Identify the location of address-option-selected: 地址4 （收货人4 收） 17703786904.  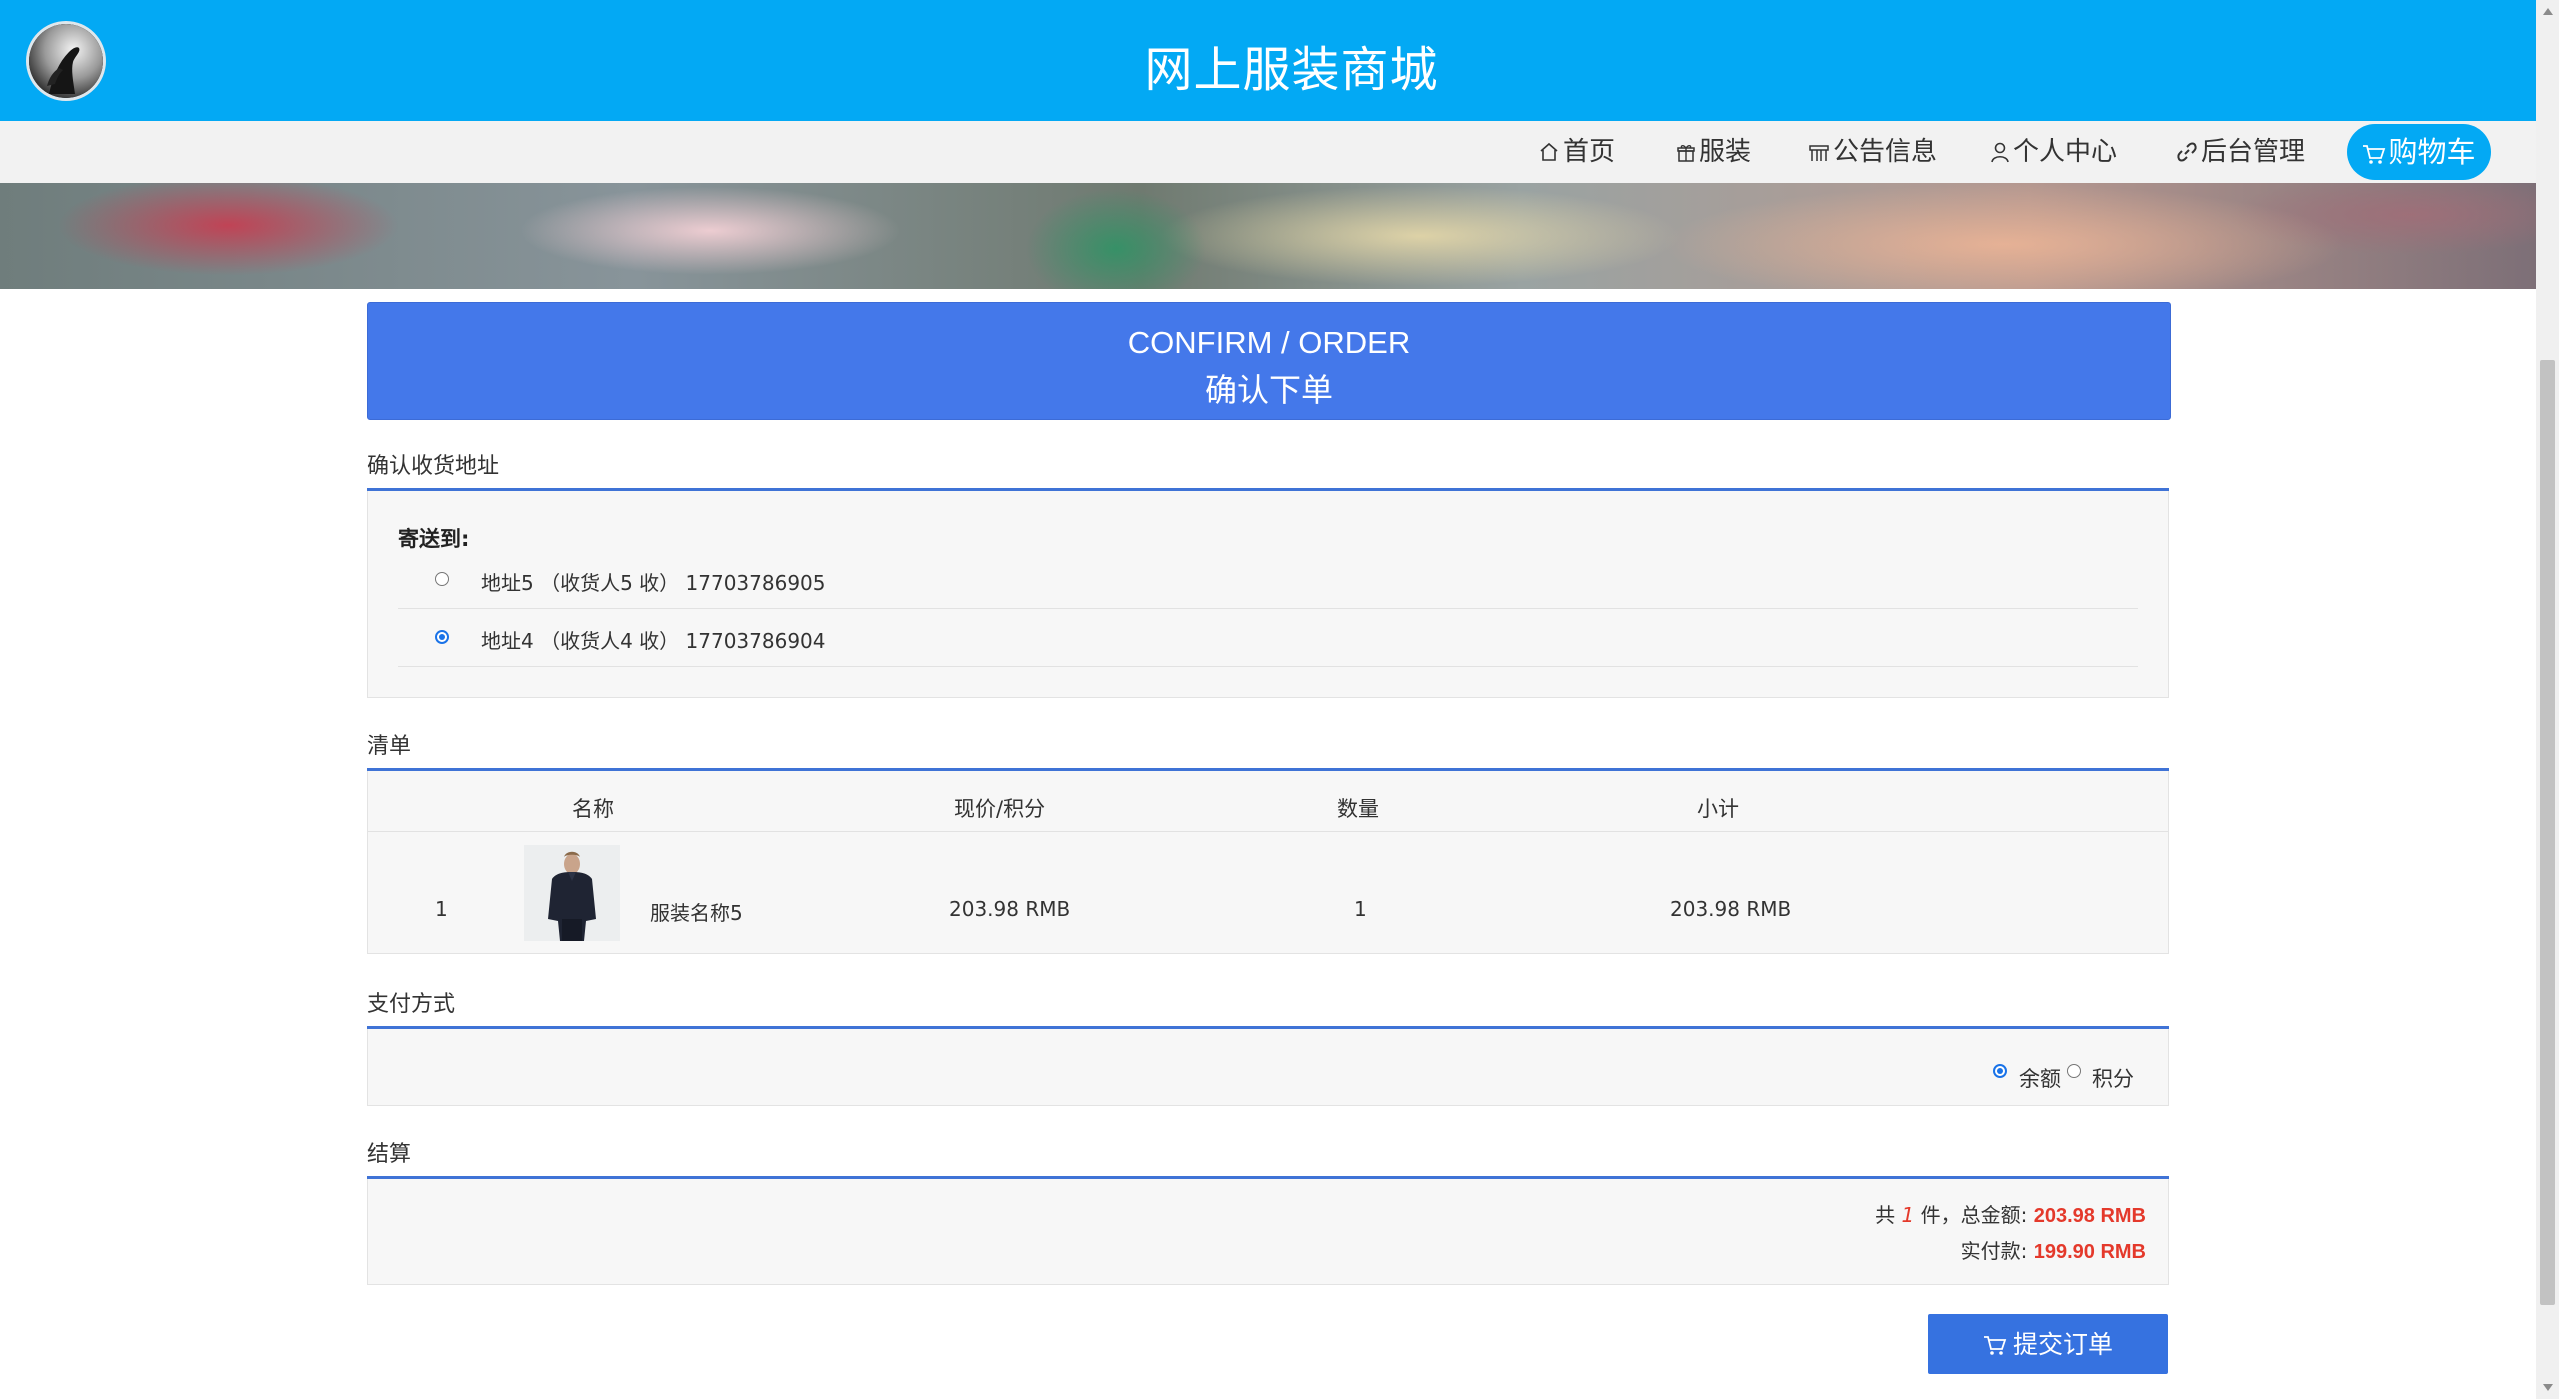
(1268, 637).